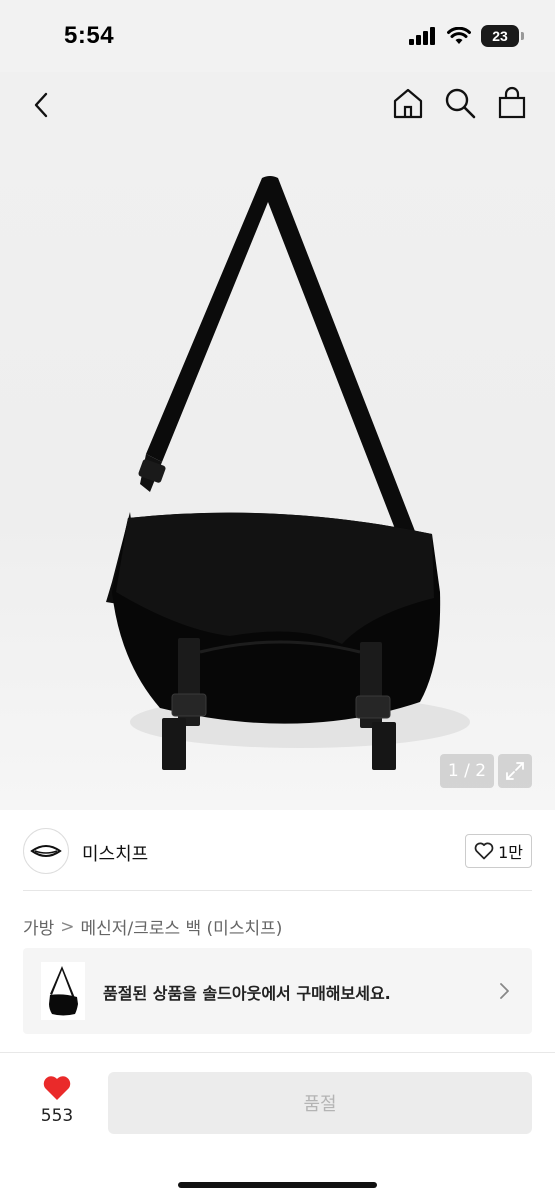  I want to click on soldout-banner-text: 품절된 상품을 솔드아웃에서 구매해보세요., so click(247, 993).